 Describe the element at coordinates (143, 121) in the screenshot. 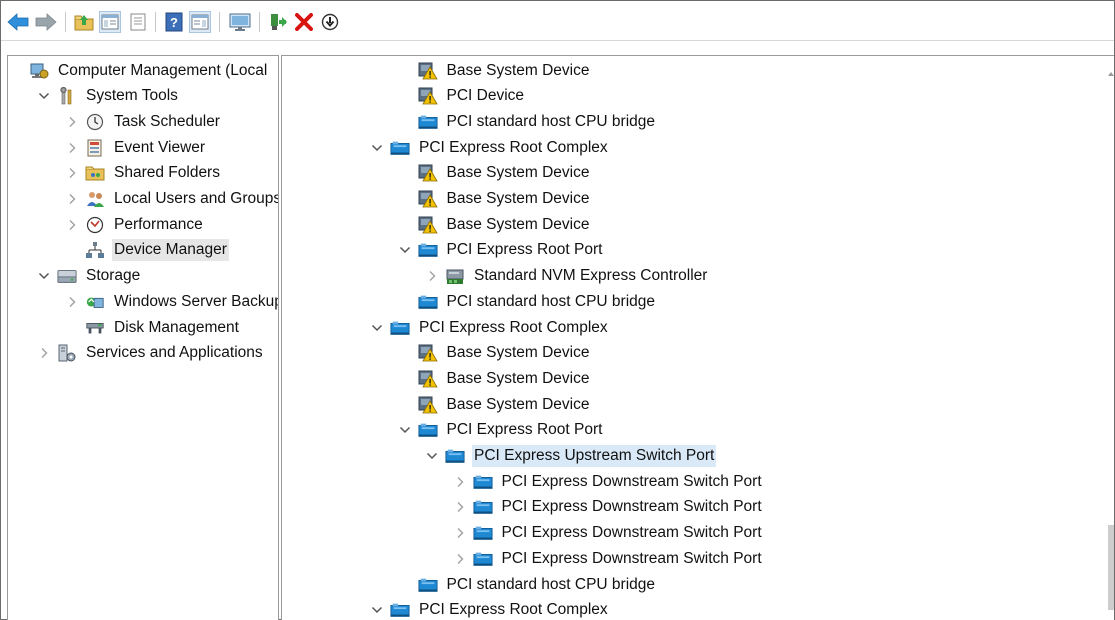

I see `console-tree-item-row: Task Scheduler` at that location.